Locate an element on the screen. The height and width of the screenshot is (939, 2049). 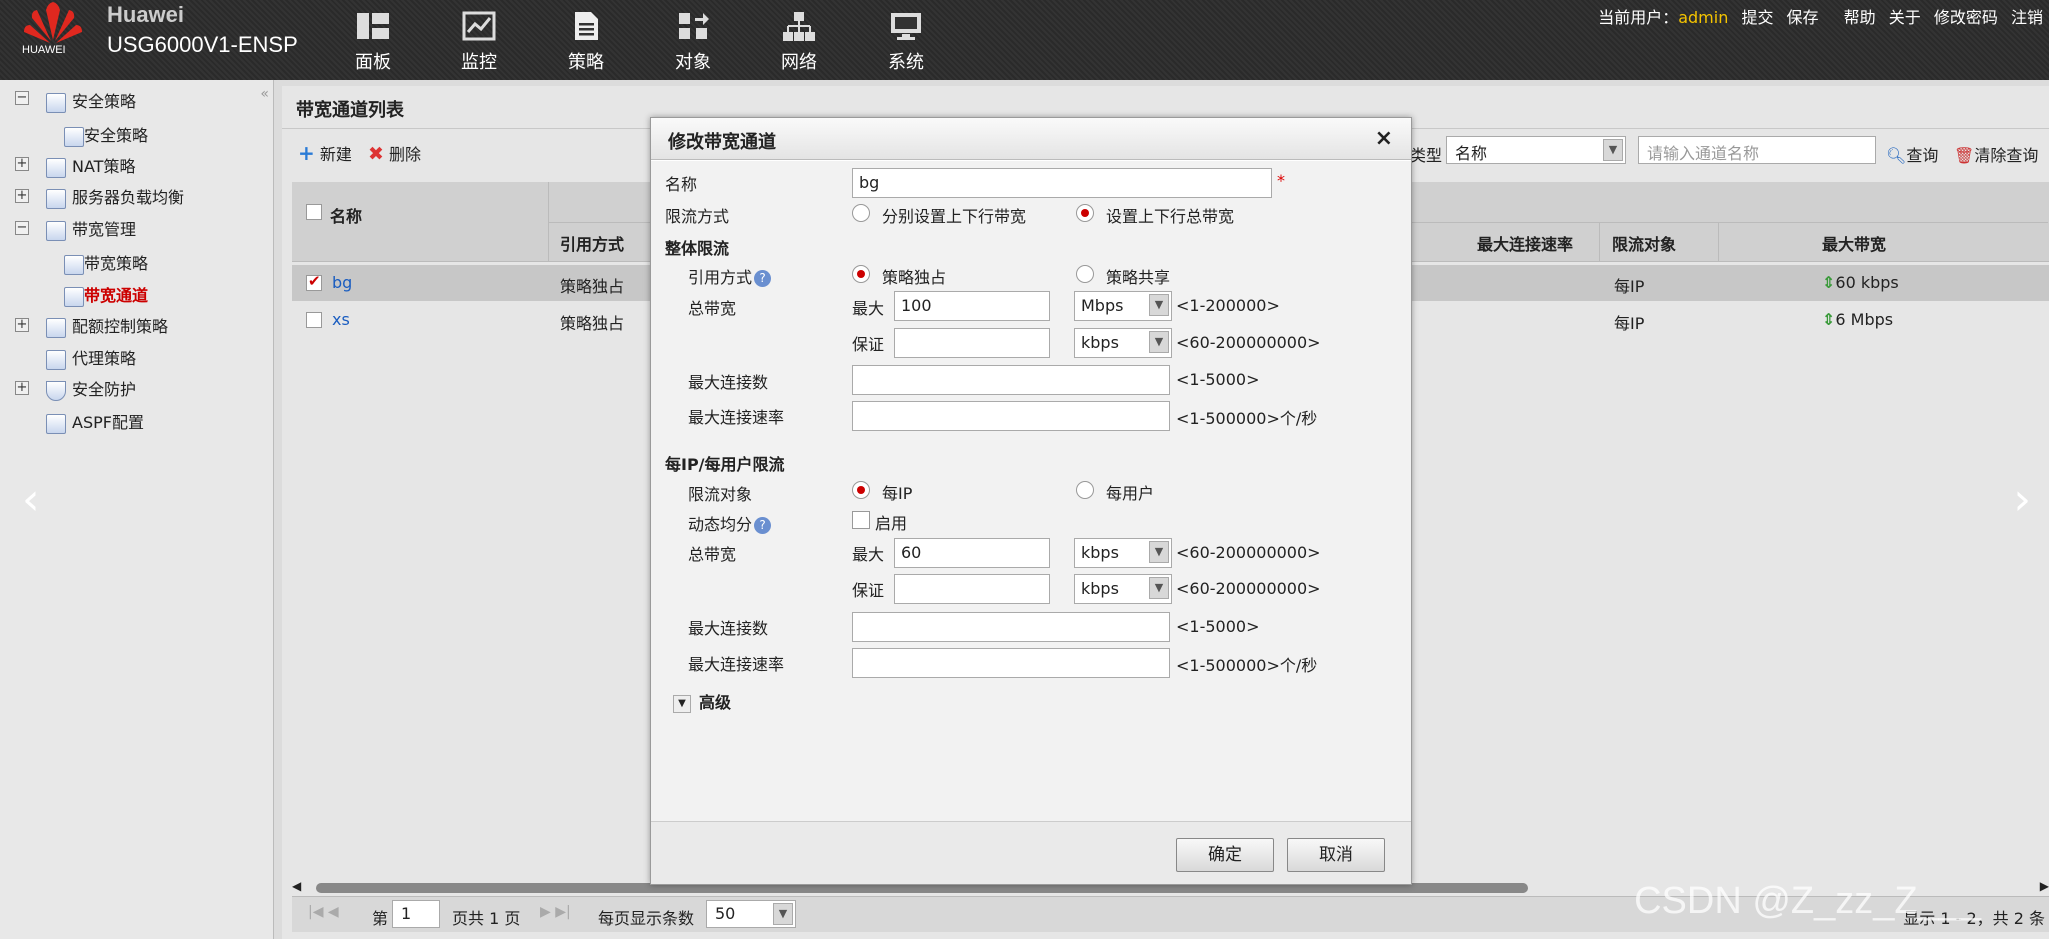
delete-button: ✖ 删除 is located at coordinates (394, 153).